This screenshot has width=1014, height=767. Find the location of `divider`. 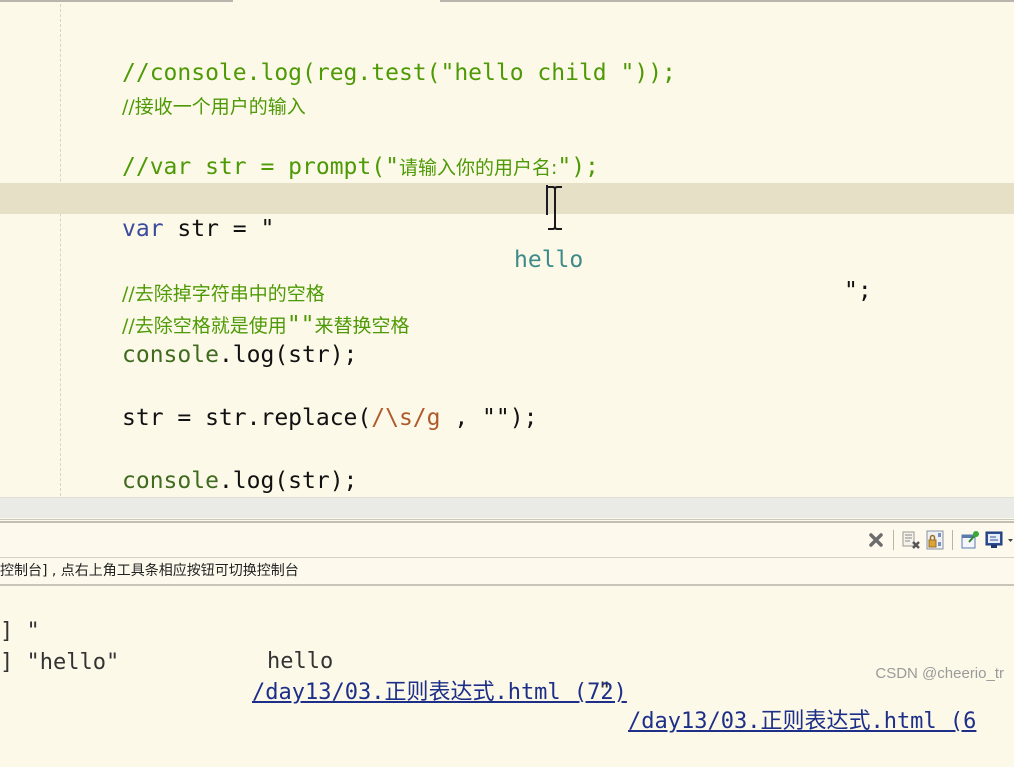

divider is located at coordinates (507, 519).